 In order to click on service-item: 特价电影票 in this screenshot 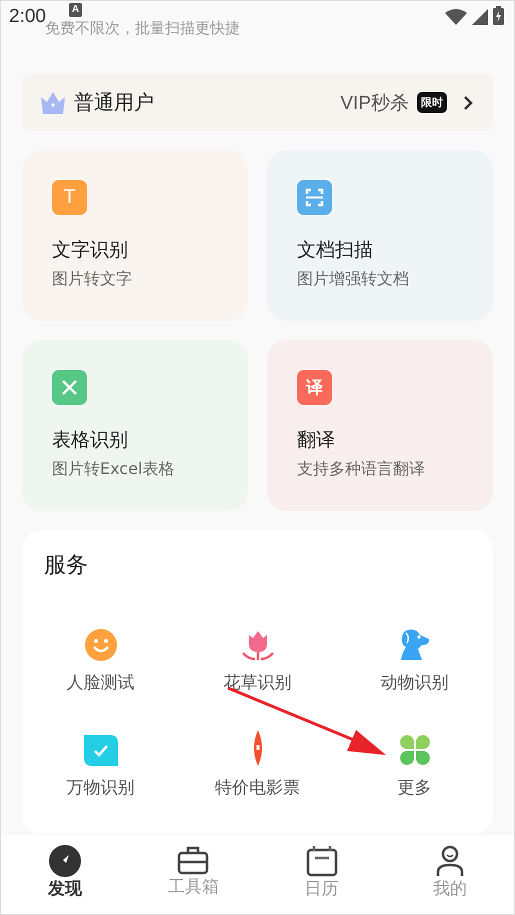, I will do `click(257, 787)`.